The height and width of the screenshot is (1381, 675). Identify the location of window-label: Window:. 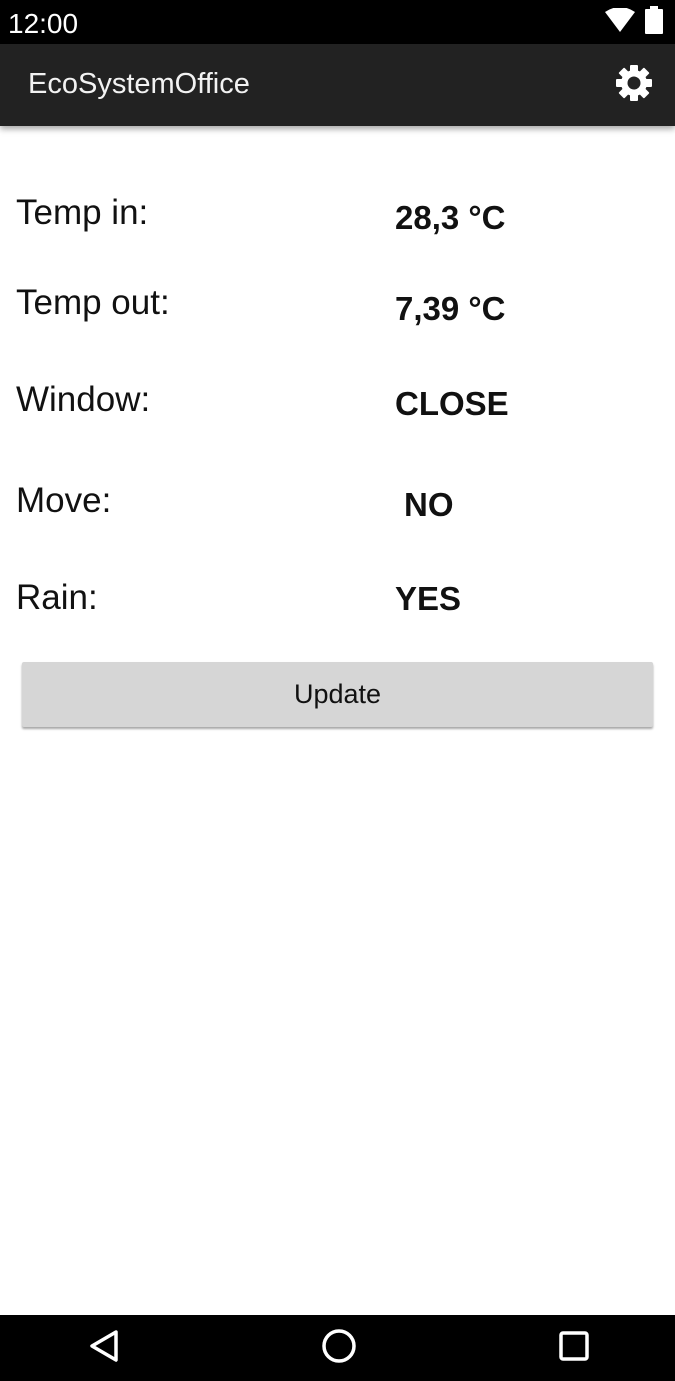
(83, 399).